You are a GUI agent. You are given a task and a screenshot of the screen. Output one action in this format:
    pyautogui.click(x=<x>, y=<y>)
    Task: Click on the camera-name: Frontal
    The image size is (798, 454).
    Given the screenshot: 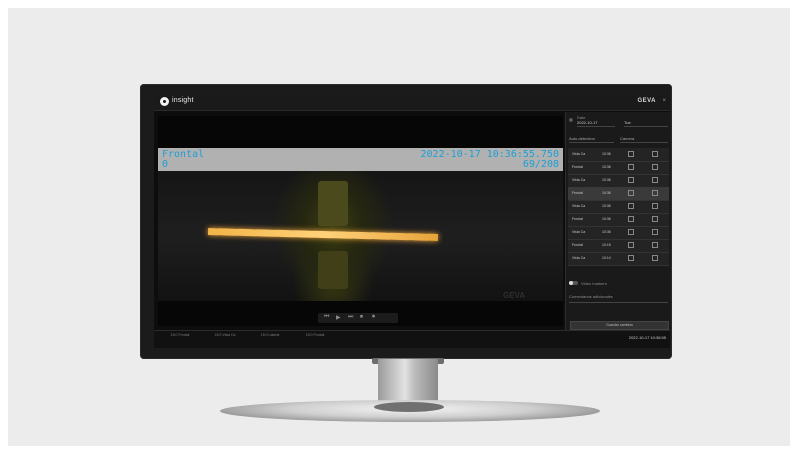 What is the action you would take?
    pyautogui.click(x=183, y=154)
    